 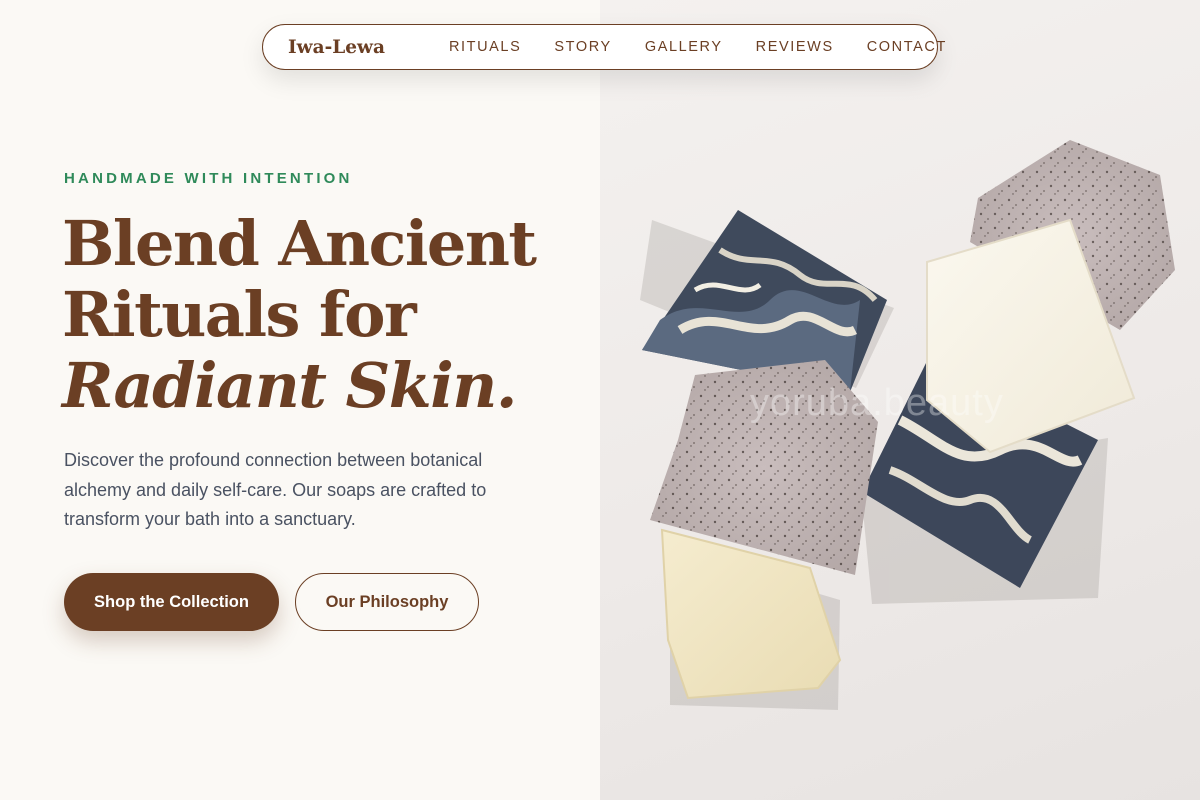 I want to click on brand-logo: Iwa-Lewa, so click(x=336, y=47).